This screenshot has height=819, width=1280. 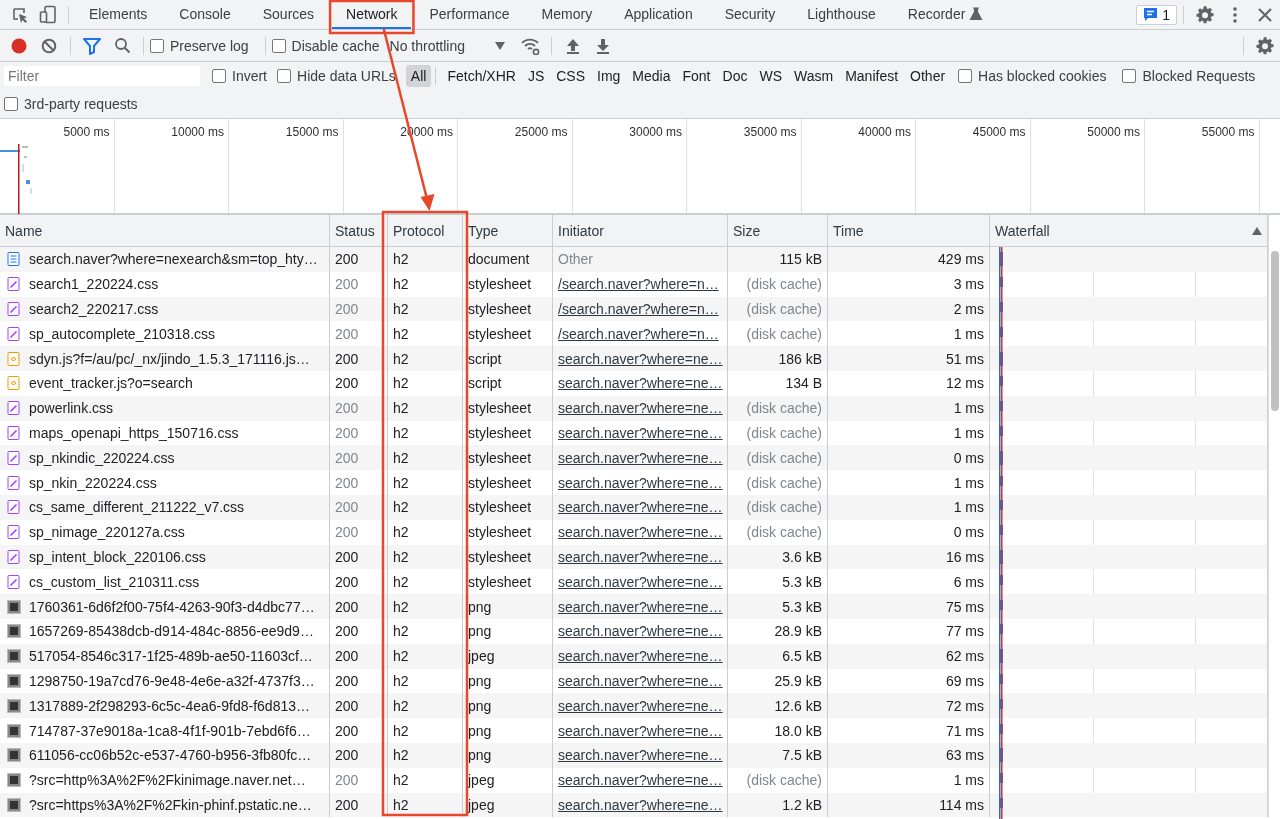 What do you see at coordinates (961, 259) in the screenshot?
I see `time-text: 429 ms` at bounding box center [961, 259].